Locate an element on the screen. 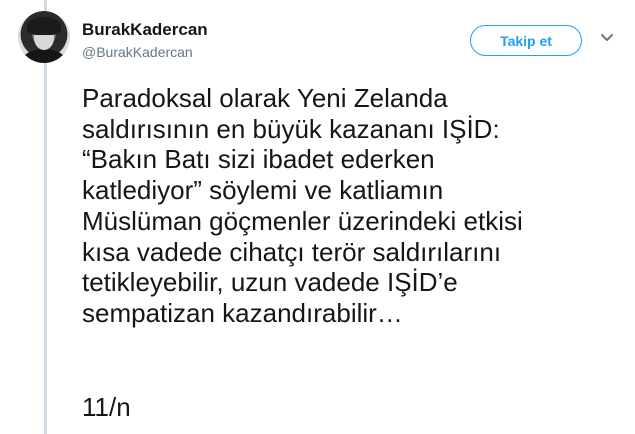 This screenshot has height=434, width=635. author-name: BurakKadercan is located at coordinates (145, 30).